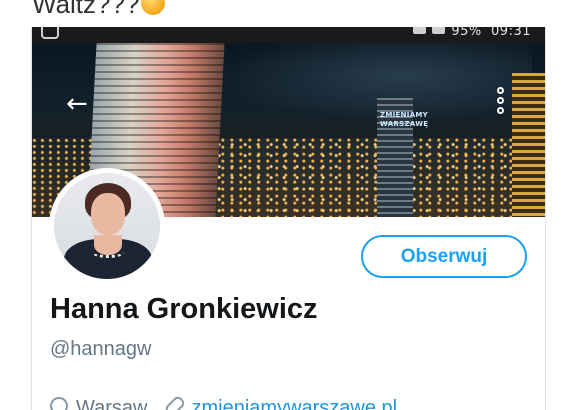 Image resolution: width=567 pixels, height=410 pixels. Describe the element at coordinates (404, 119) in the screenshot. I see `neon-sign: ZMIENIAMY WARSZAWĘ` at that location.